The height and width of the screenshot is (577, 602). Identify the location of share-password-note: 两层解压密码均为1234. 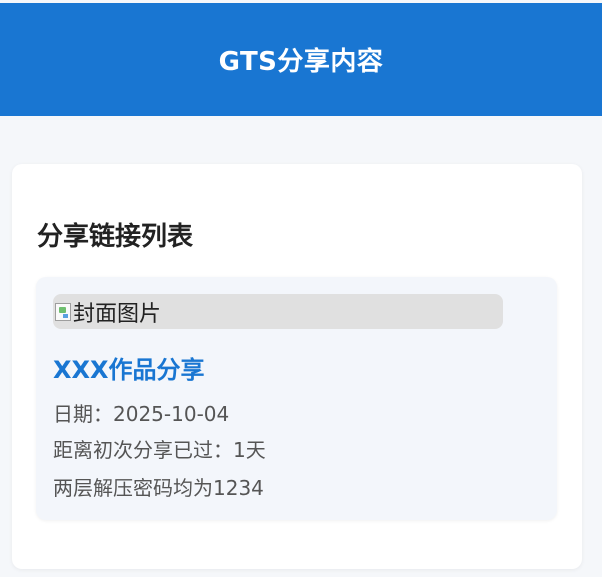
(158, 488).